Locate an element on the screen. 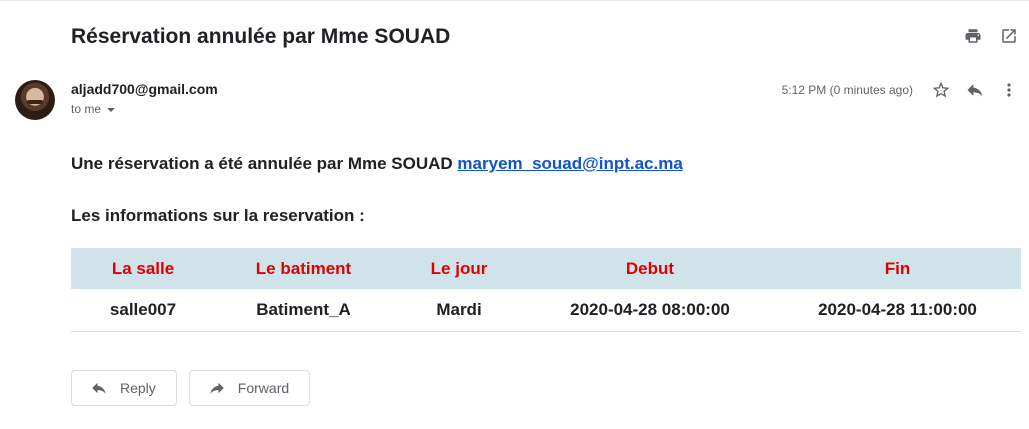 The width and height of the screenshot is (1029, 429). table-header-row: La salle Le batiment Le jour Debut Fin is located at coordinates (546, 268).